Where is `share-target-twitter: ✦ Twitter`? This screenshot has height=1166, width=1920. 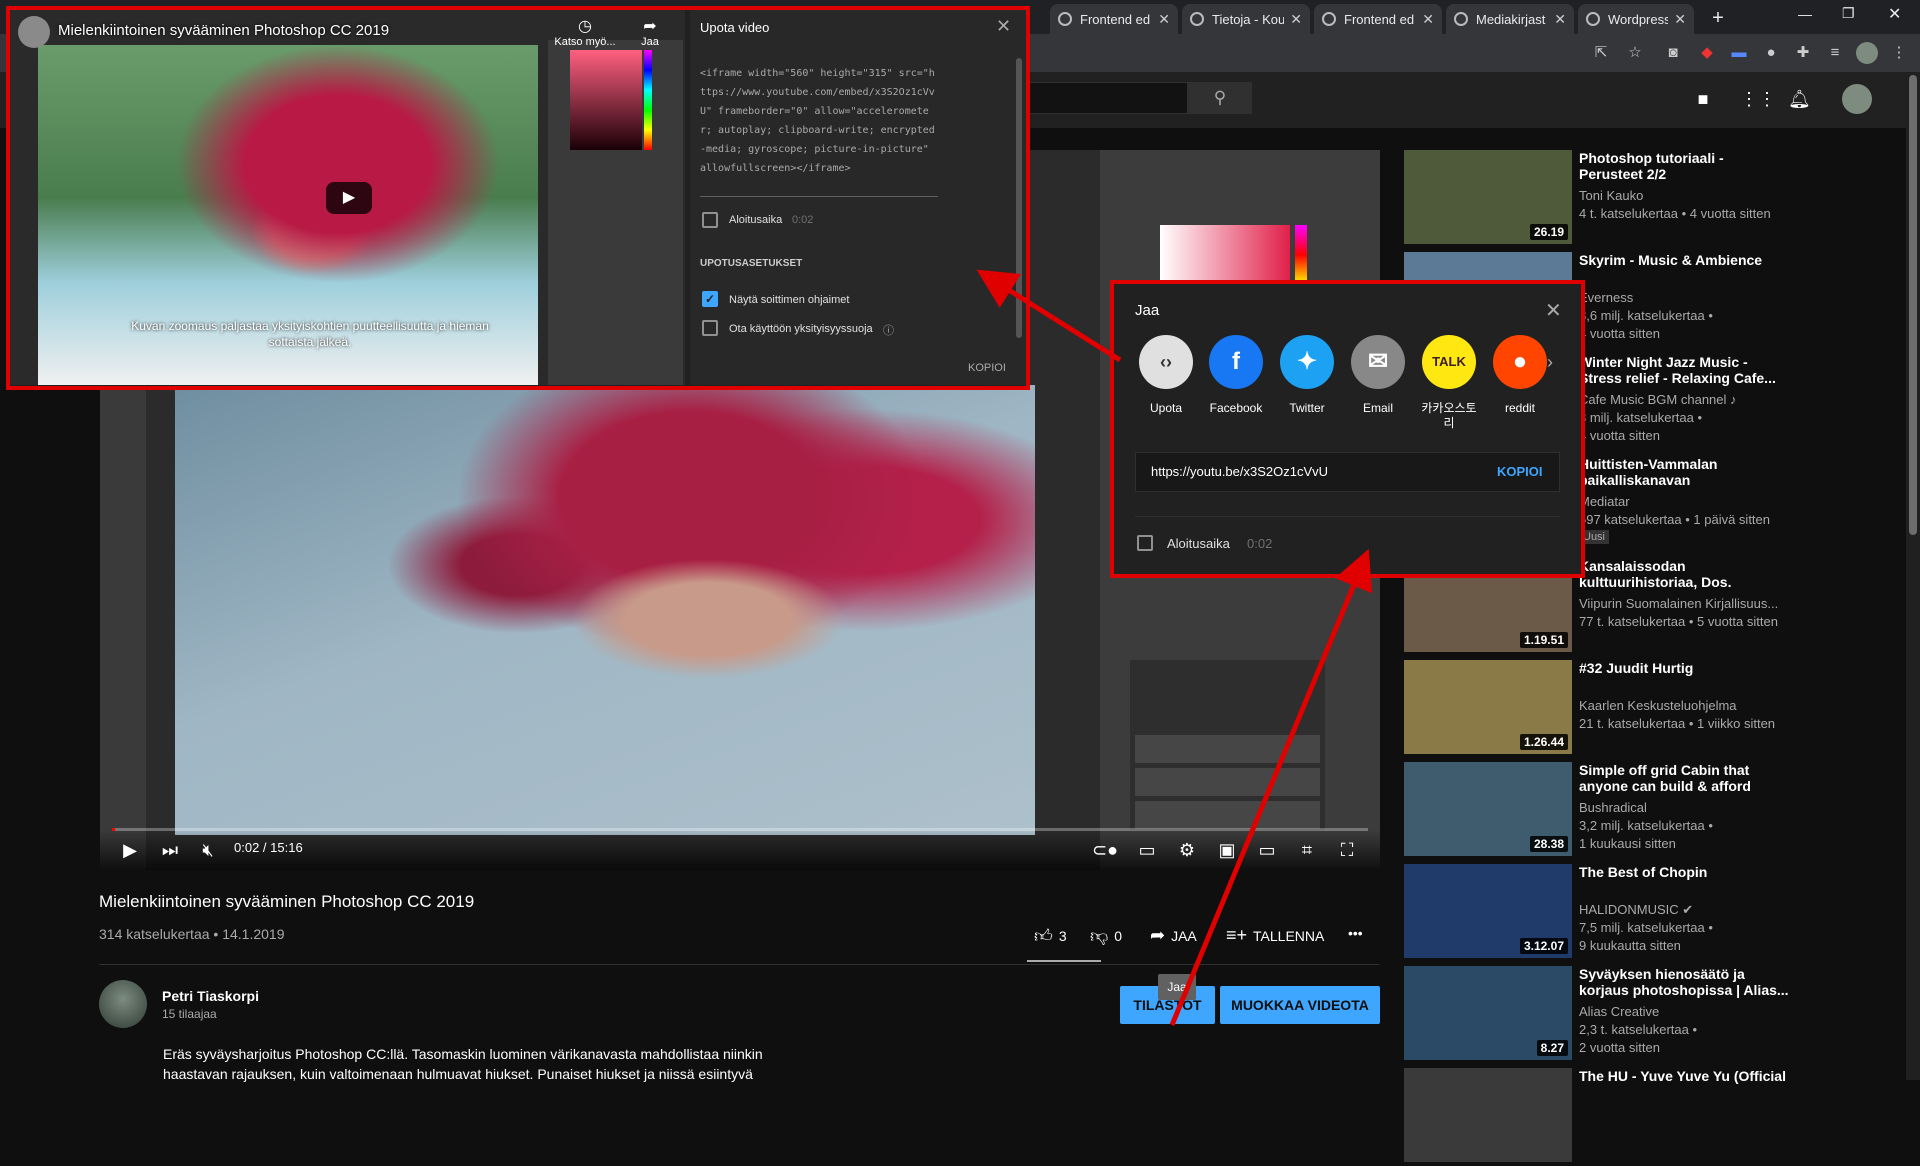 share-target-twitter: ✦ Twitter is located at coordinates (1307, 375).